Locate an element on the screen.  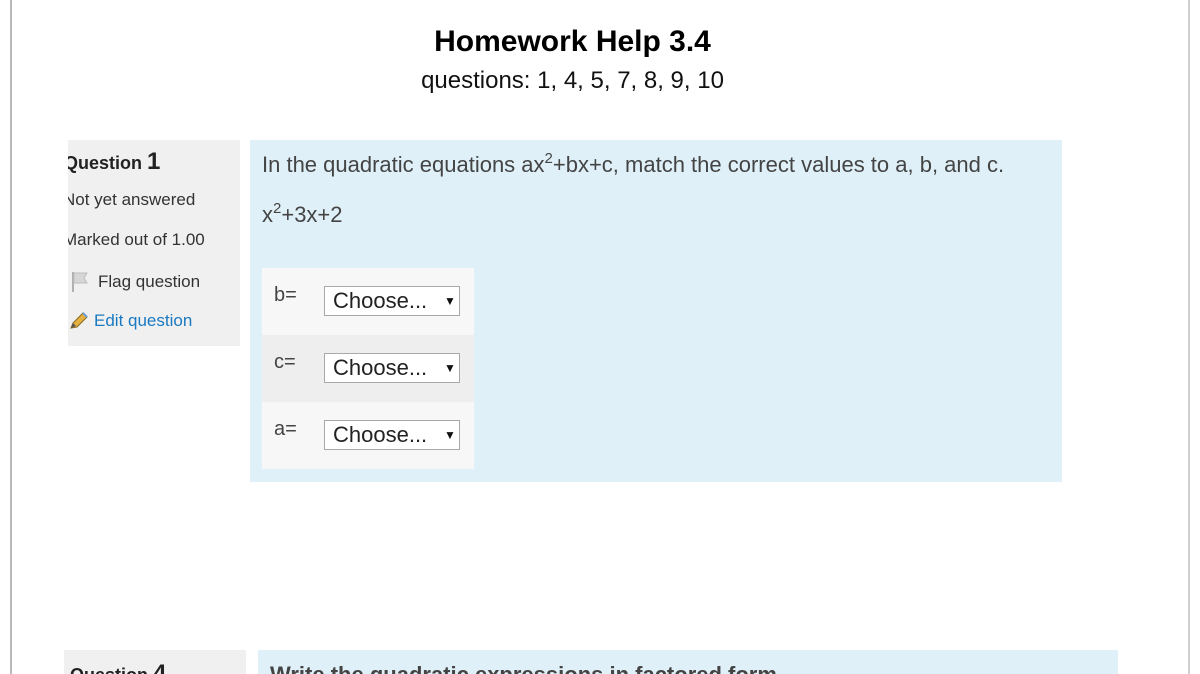
match-row-b: b= Choose... ▼ is located at coordinates (368, 301).